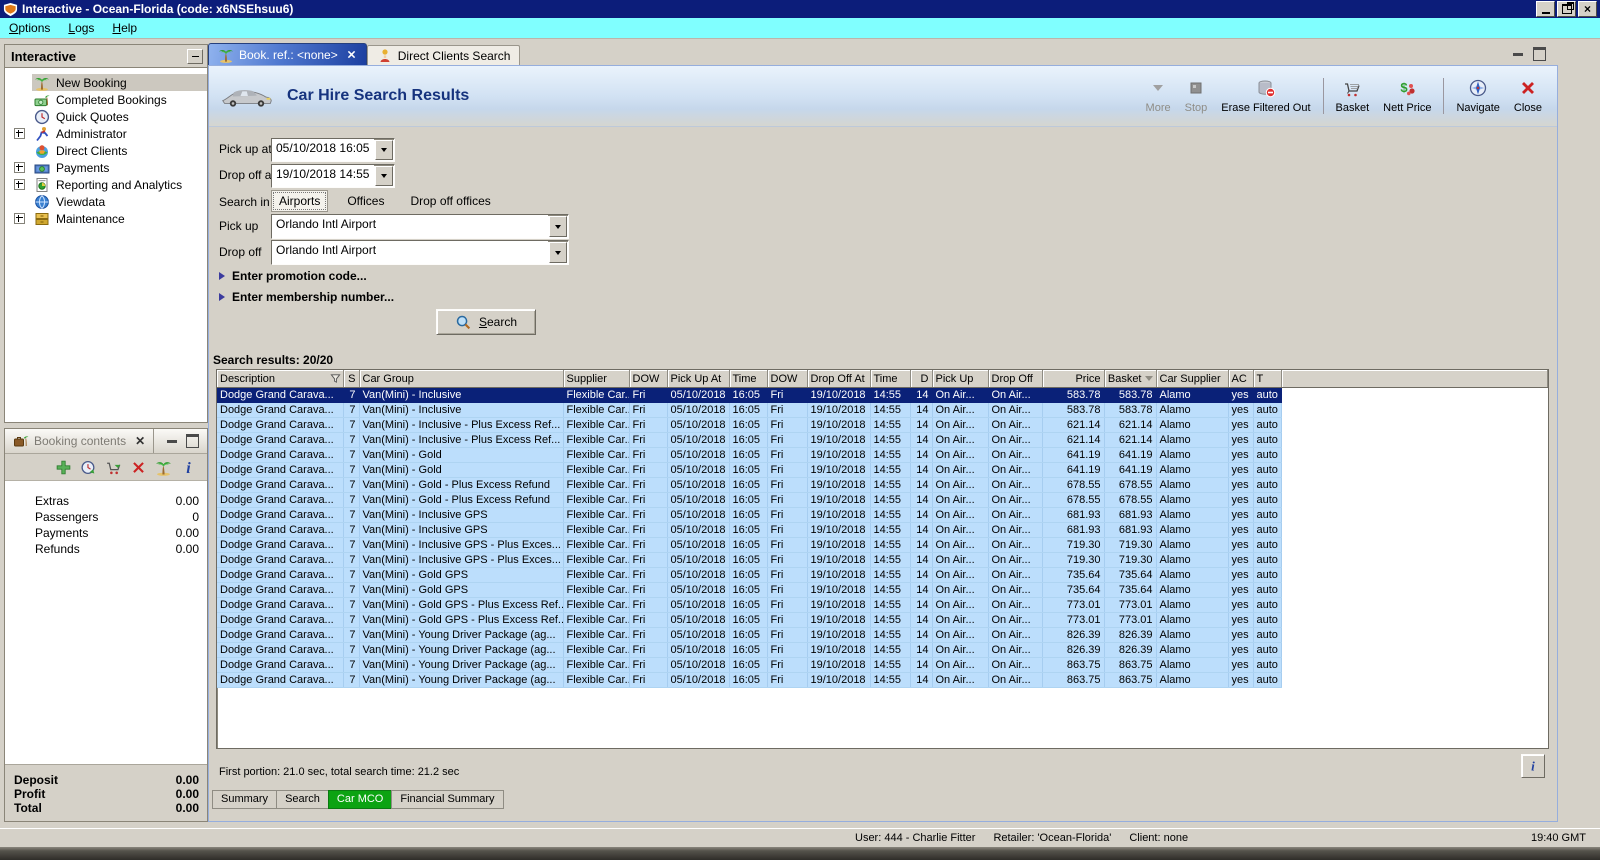 This screenshot has width=1600, height=860. I want to click on sidebar-item-maintenance: Maintenance, so click(106, 218).